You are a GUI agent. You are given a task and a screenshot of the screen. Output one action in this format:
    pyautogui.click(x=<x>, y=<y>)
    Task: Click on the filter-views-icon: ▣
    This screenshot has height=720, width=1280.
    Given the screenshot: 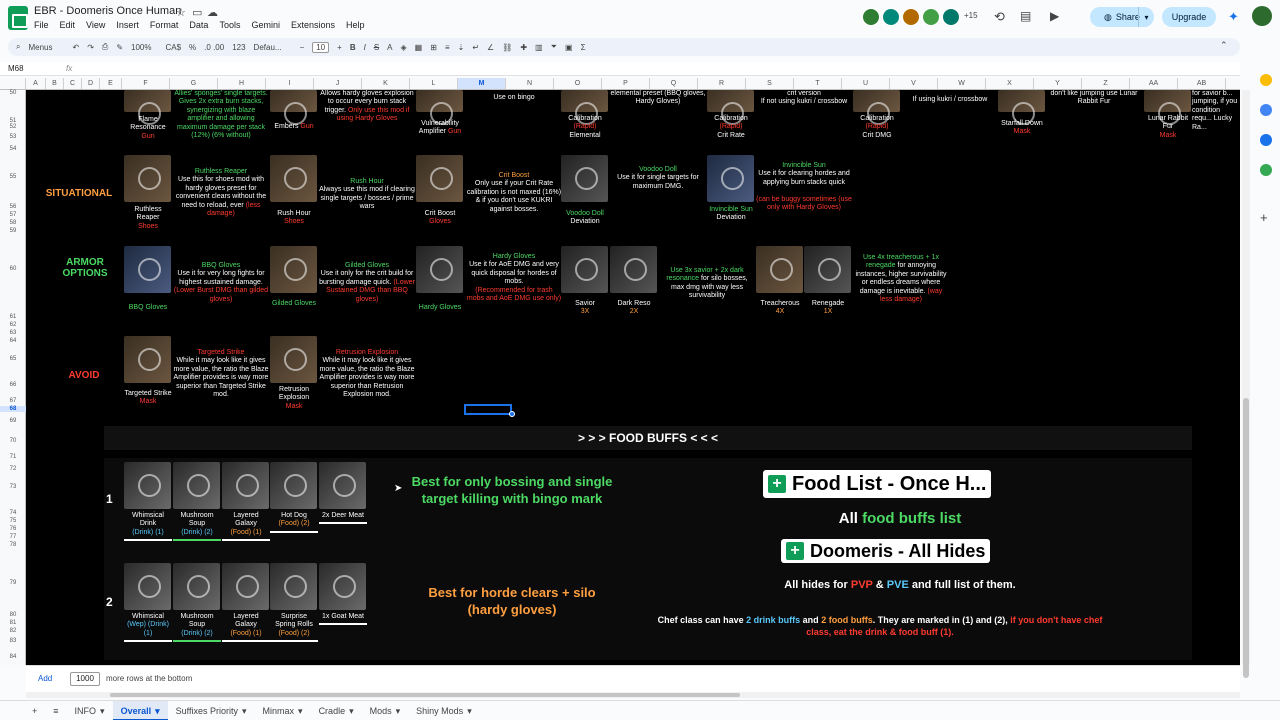 What is the action you would take?
    pyautogui.click(x=569, y=47)
    